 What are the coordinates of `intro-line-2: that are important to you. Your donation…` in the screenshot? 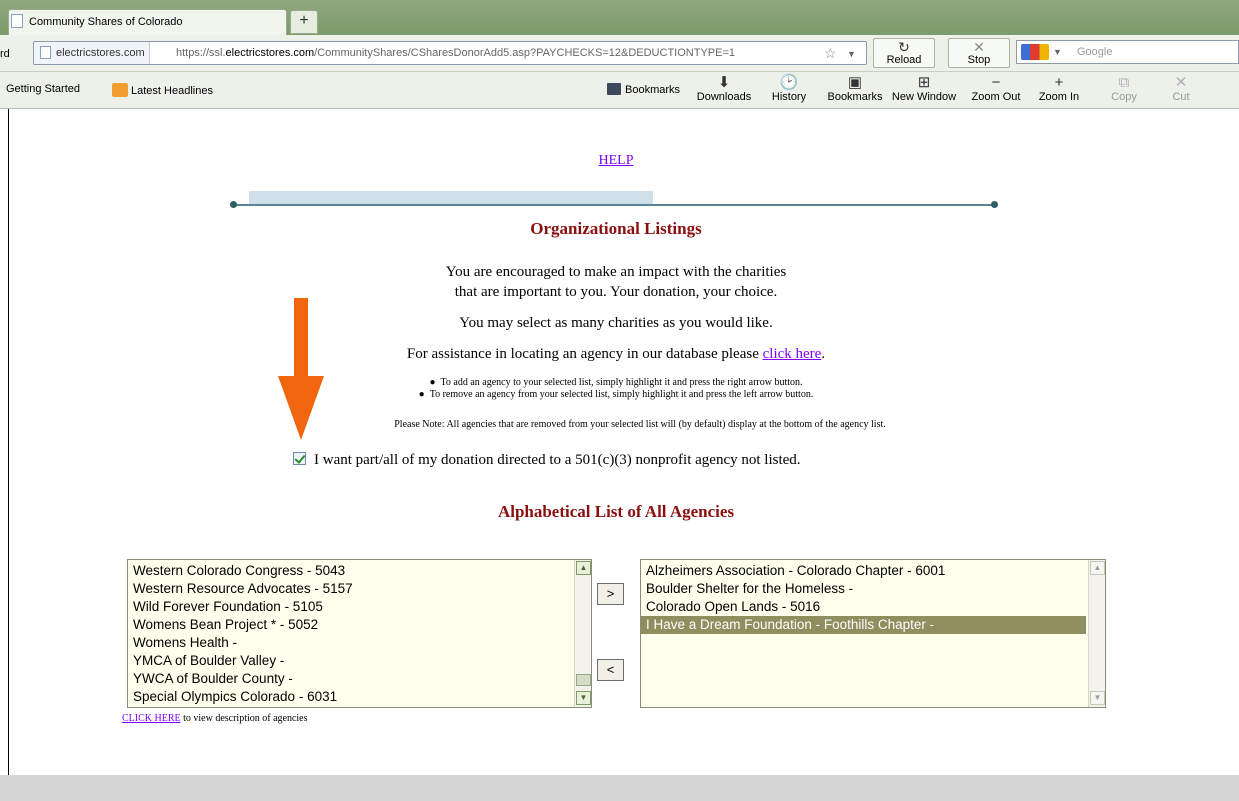 It's located at (616, 292).